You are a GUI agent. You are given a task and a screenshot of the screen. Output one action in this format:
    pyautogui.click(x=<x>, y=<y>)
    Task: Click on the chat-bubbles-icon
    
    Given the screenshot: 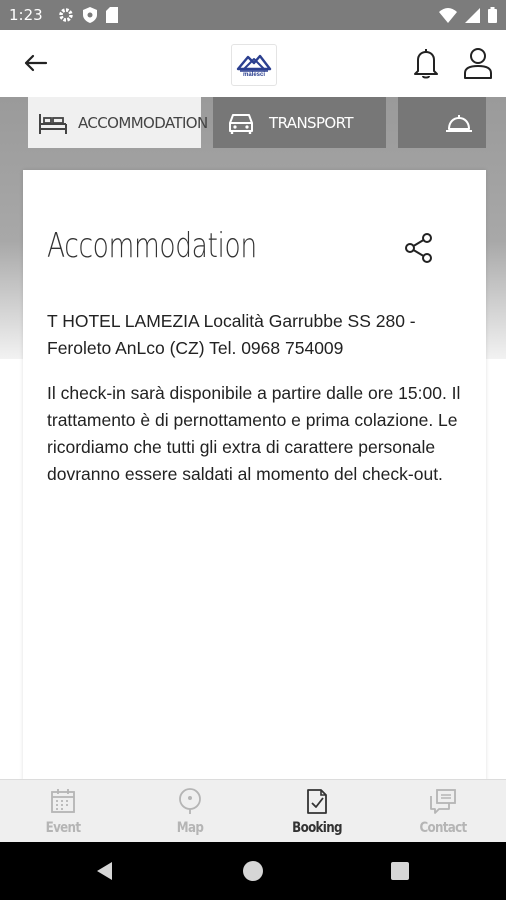 What is the action you would take?
    pyautogui.click(x=443, y=801)
    